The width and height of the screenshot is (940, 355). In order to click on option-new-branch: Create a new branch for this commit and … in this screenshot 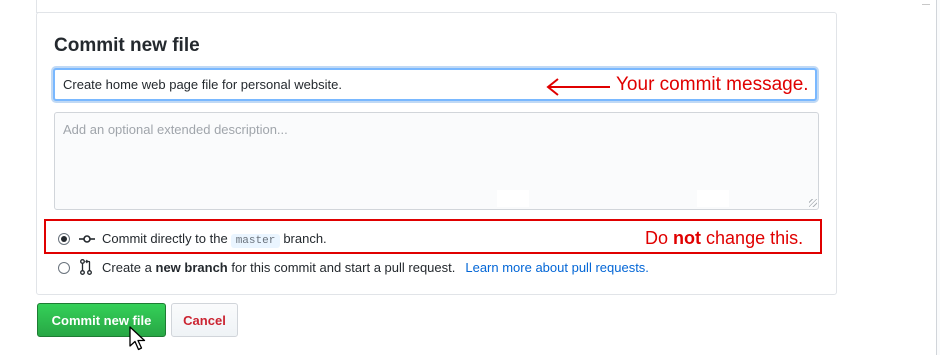, I will do `click(375, 267)`.